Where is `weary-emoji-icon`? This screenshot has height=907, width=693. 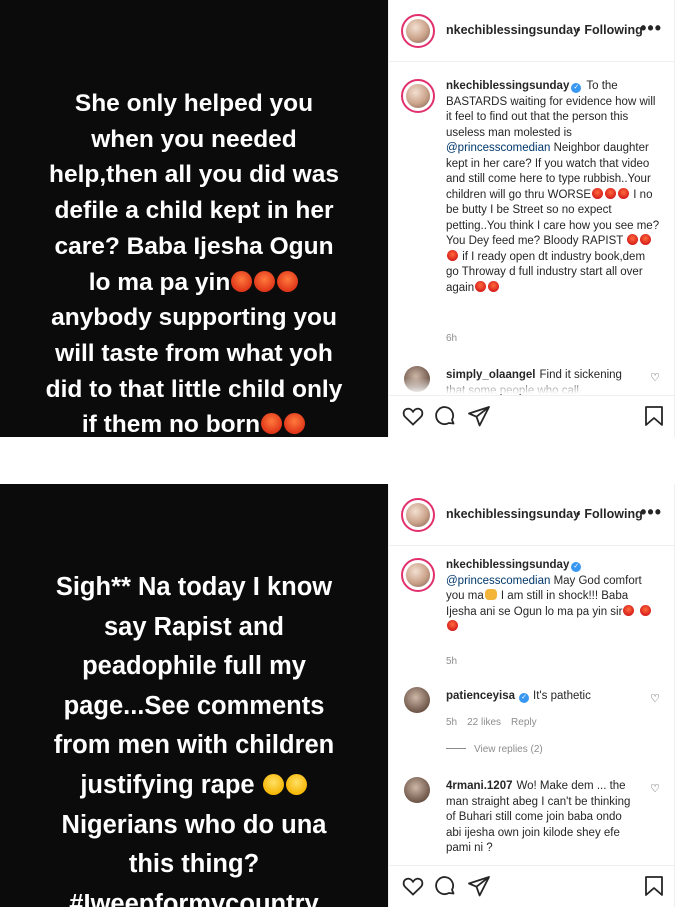
weary-emoji-icon is located at coordinates (273, 784).